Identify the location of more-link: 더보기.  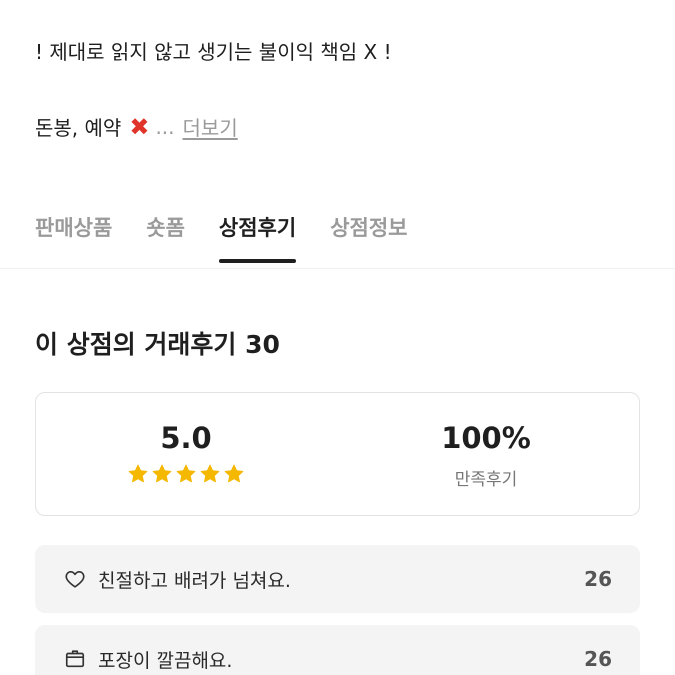
(210, 126).